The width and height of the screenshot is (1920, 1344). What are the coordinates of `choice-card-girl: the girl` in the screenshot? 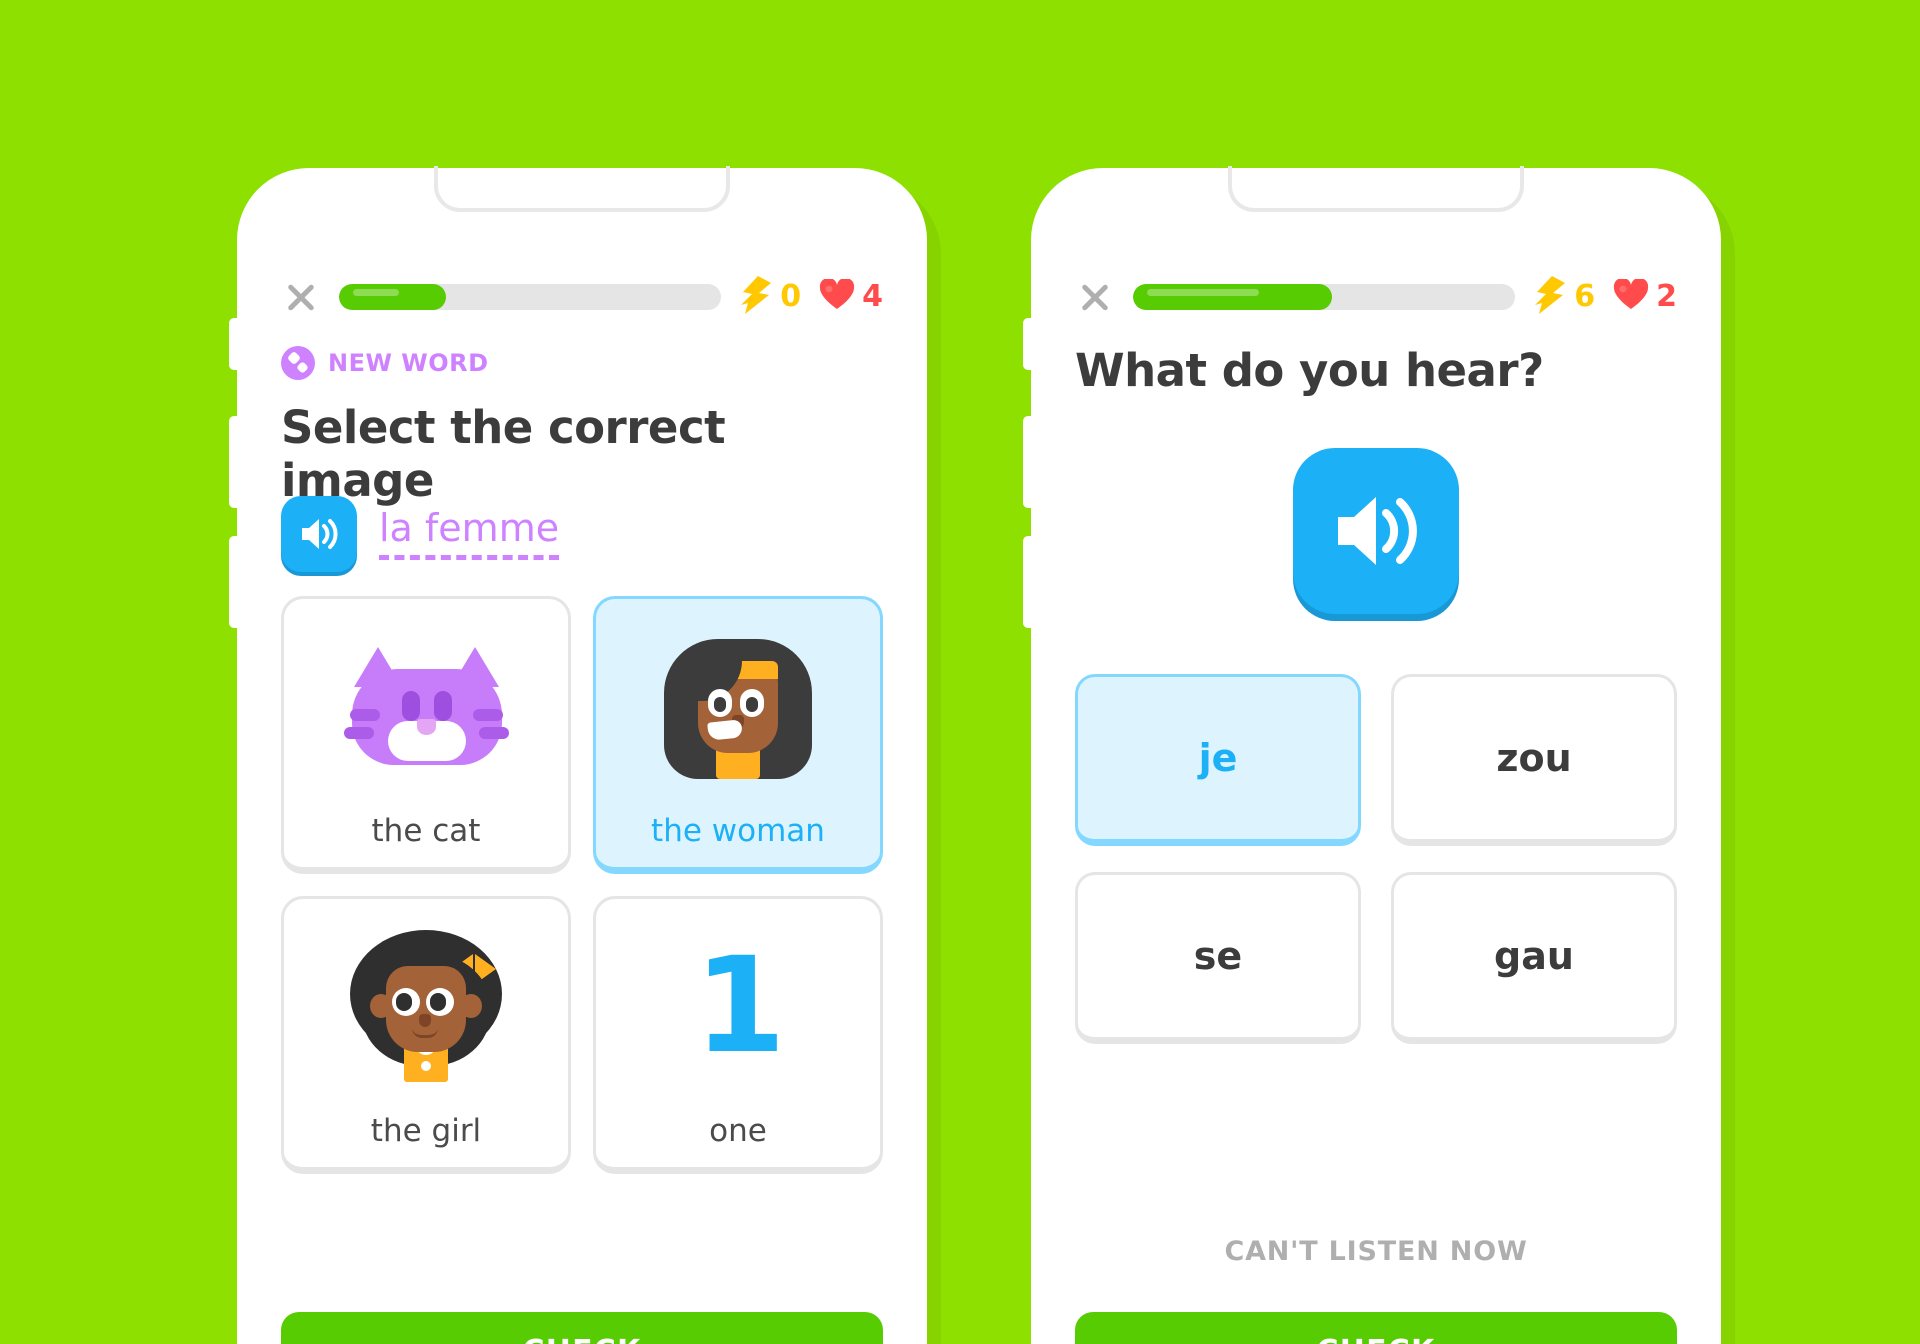 It's located at (426, 1035).